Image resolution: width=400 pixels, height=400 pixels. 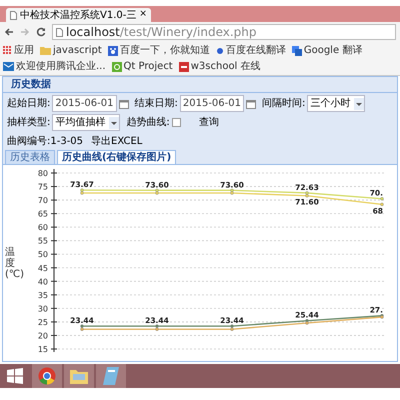 I want to click on y-tick-label: 80, so click(x=43, y=173).